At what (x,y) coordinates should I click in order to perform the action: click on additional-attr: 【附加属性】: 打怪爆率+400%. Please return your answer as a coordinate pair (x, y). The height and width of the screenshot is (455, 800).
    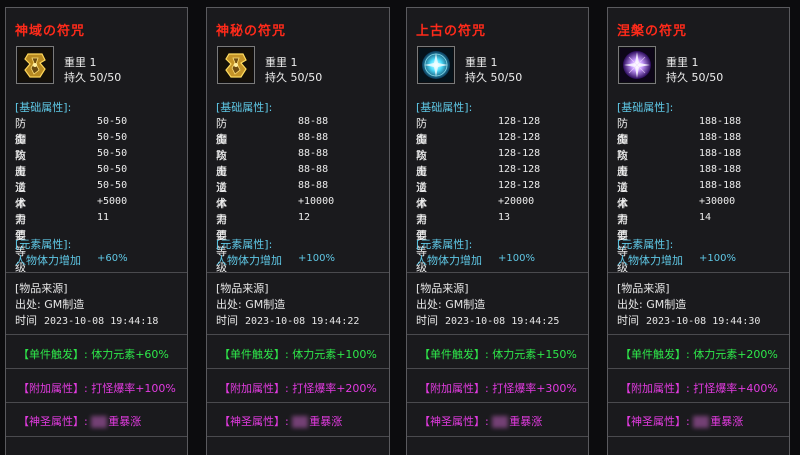
    Looking at the image, I should click on (699, 388).